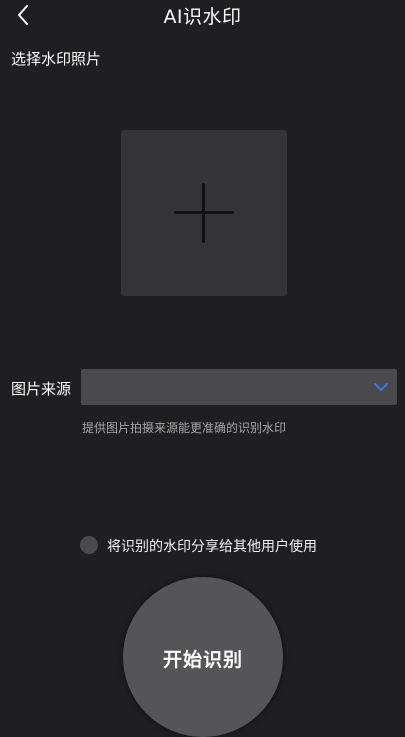 The image size is (405, 737). I want to click on page-title: AI识水印, so click(202, 17).